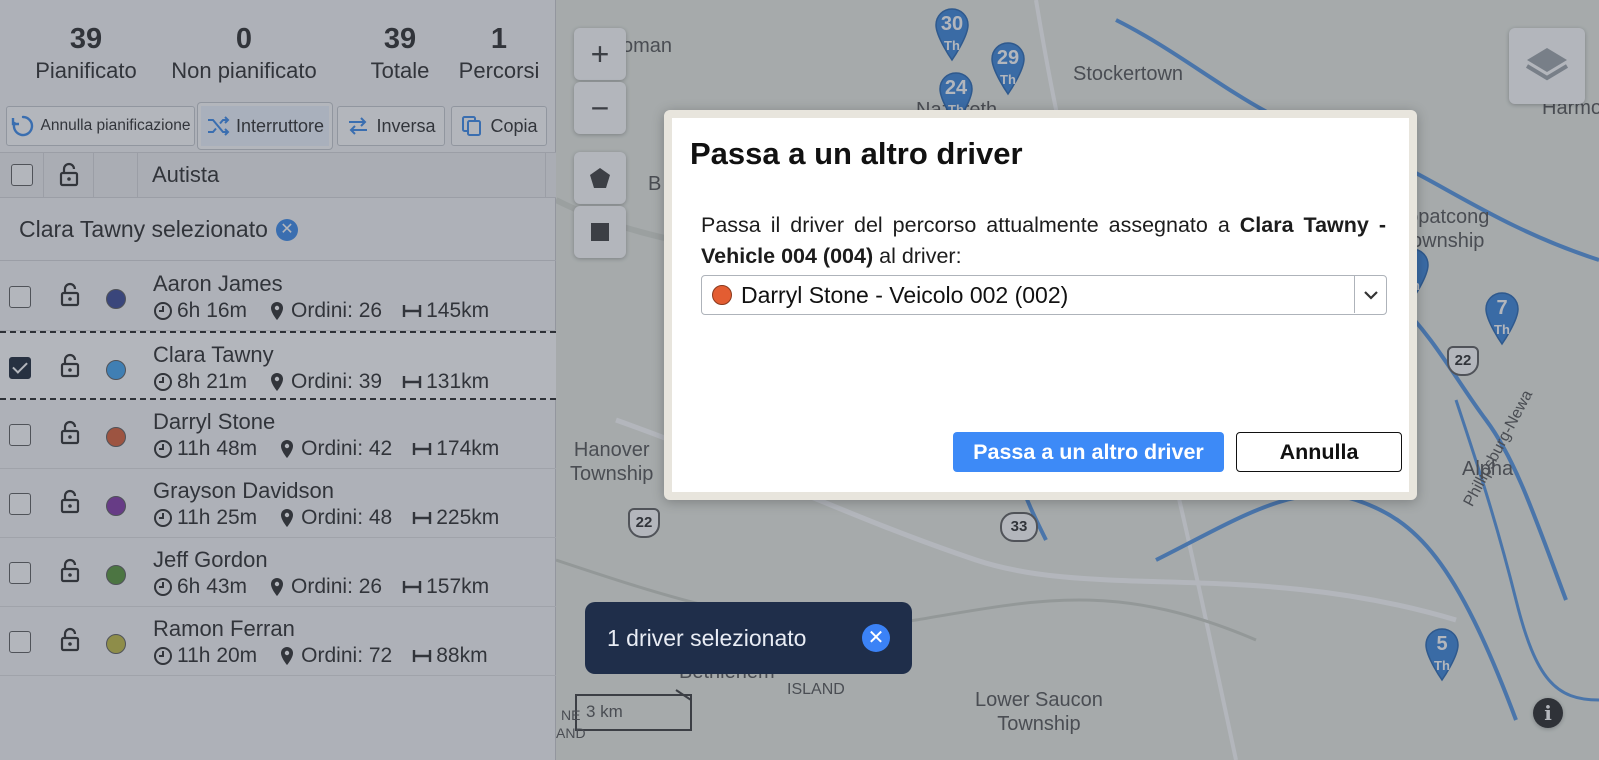 Image resolution: width=1599 pixels, height=760 pixels. I want to click on toast-text: 1 driver selezionato, so click(707, 637).